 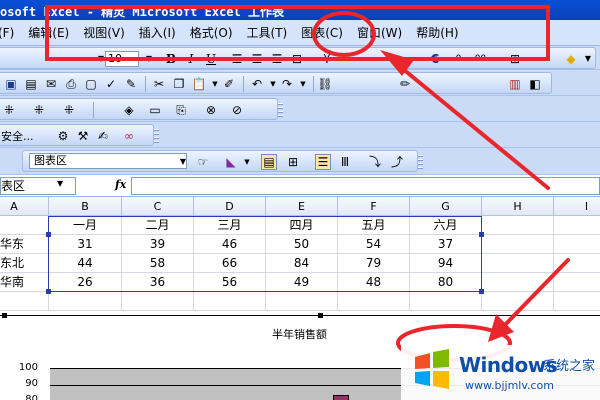 I want to click on cell-a4: 华南, so click(x=24, y=282).